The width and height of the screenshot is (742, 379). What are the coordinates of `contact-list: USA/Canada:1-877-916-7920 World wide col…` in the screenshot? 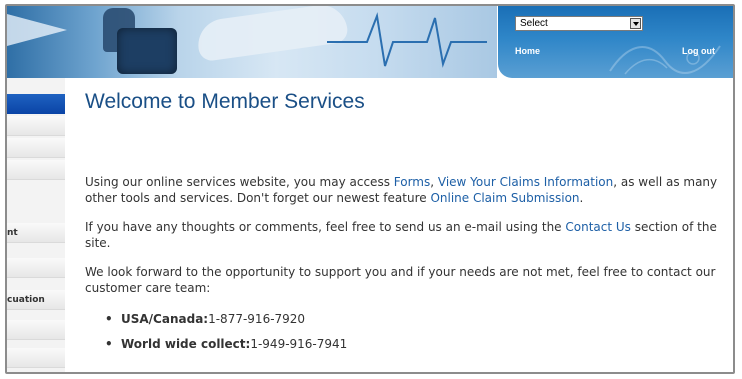 It's located at (226, 336).